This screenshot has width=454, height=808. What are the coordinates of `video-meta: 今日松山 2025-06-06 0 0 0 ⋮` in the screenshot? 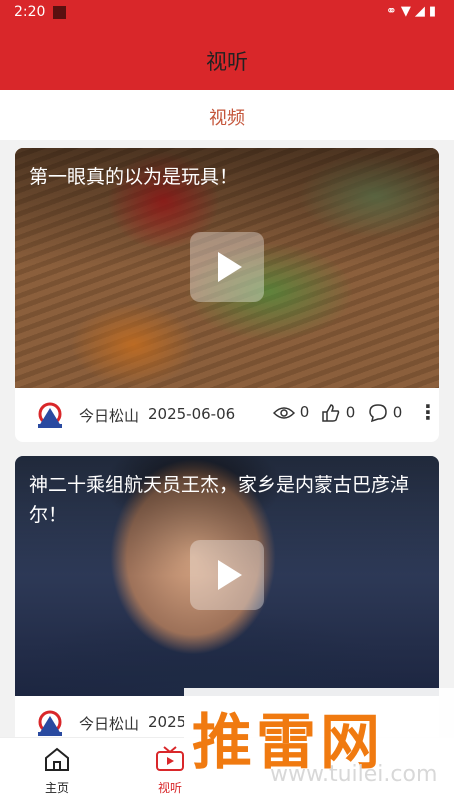 It's located at (227, 415).